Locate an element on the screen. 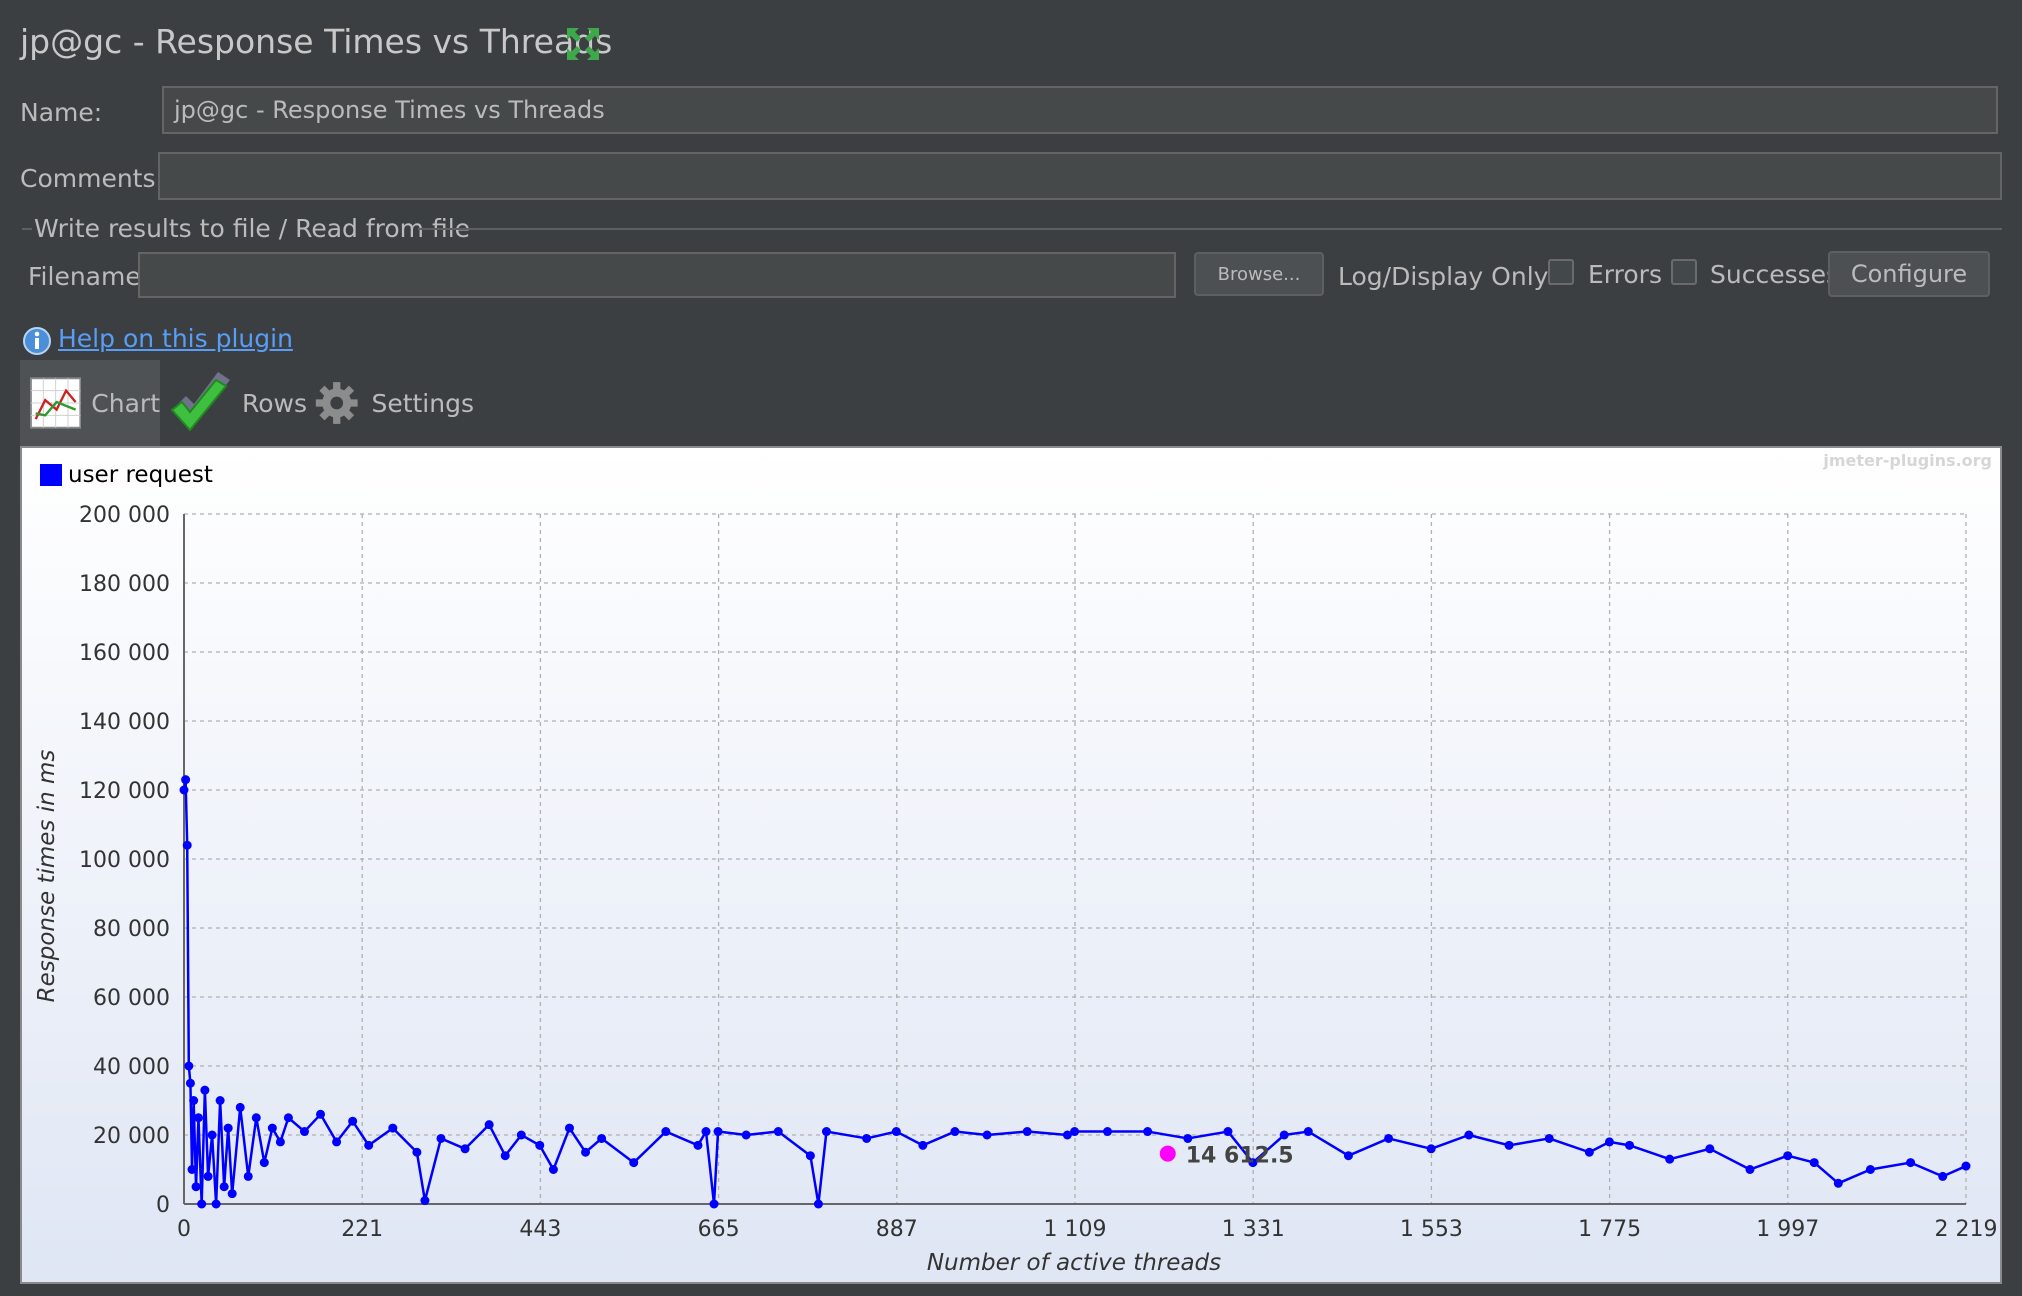 This screenshot has width=2022, height=1296. y-tick-label: 200 000 is located at coordinates (124, 515).